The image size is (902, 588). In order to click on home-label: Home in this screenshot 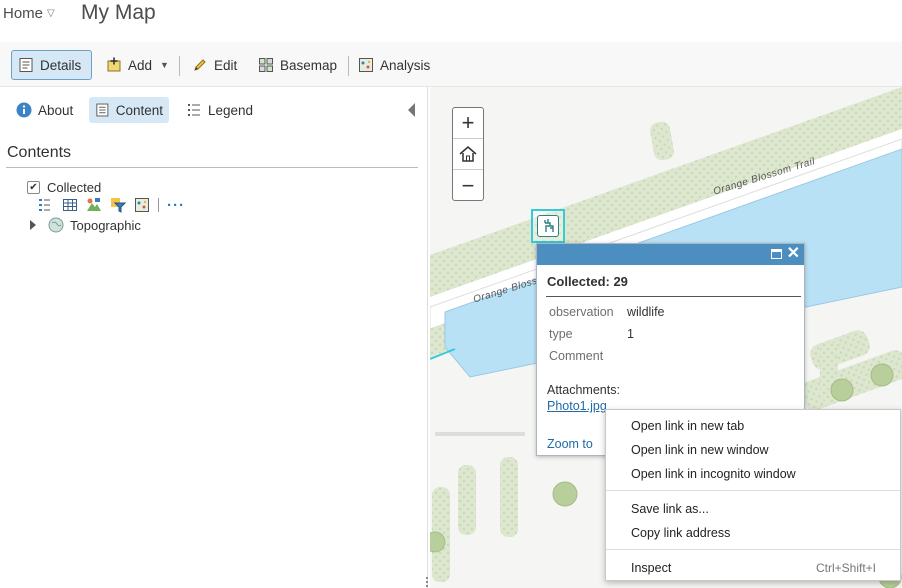, I will do `click(23, 13)`.